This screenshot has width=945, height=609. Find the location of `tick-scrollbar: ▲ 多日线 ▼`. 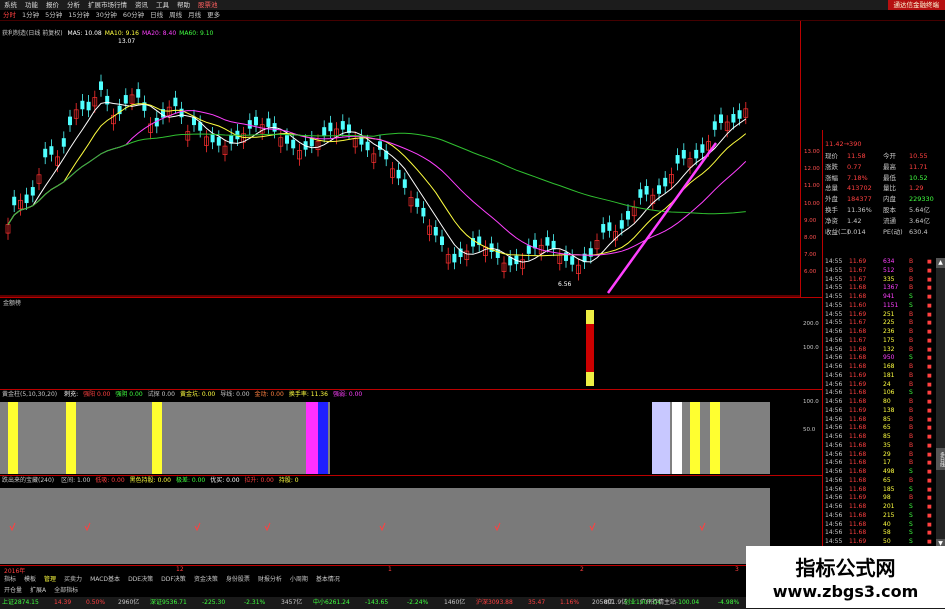

tick-scrollbar: ▲ 多日线 ▼ is located at coordinates (940, 403).